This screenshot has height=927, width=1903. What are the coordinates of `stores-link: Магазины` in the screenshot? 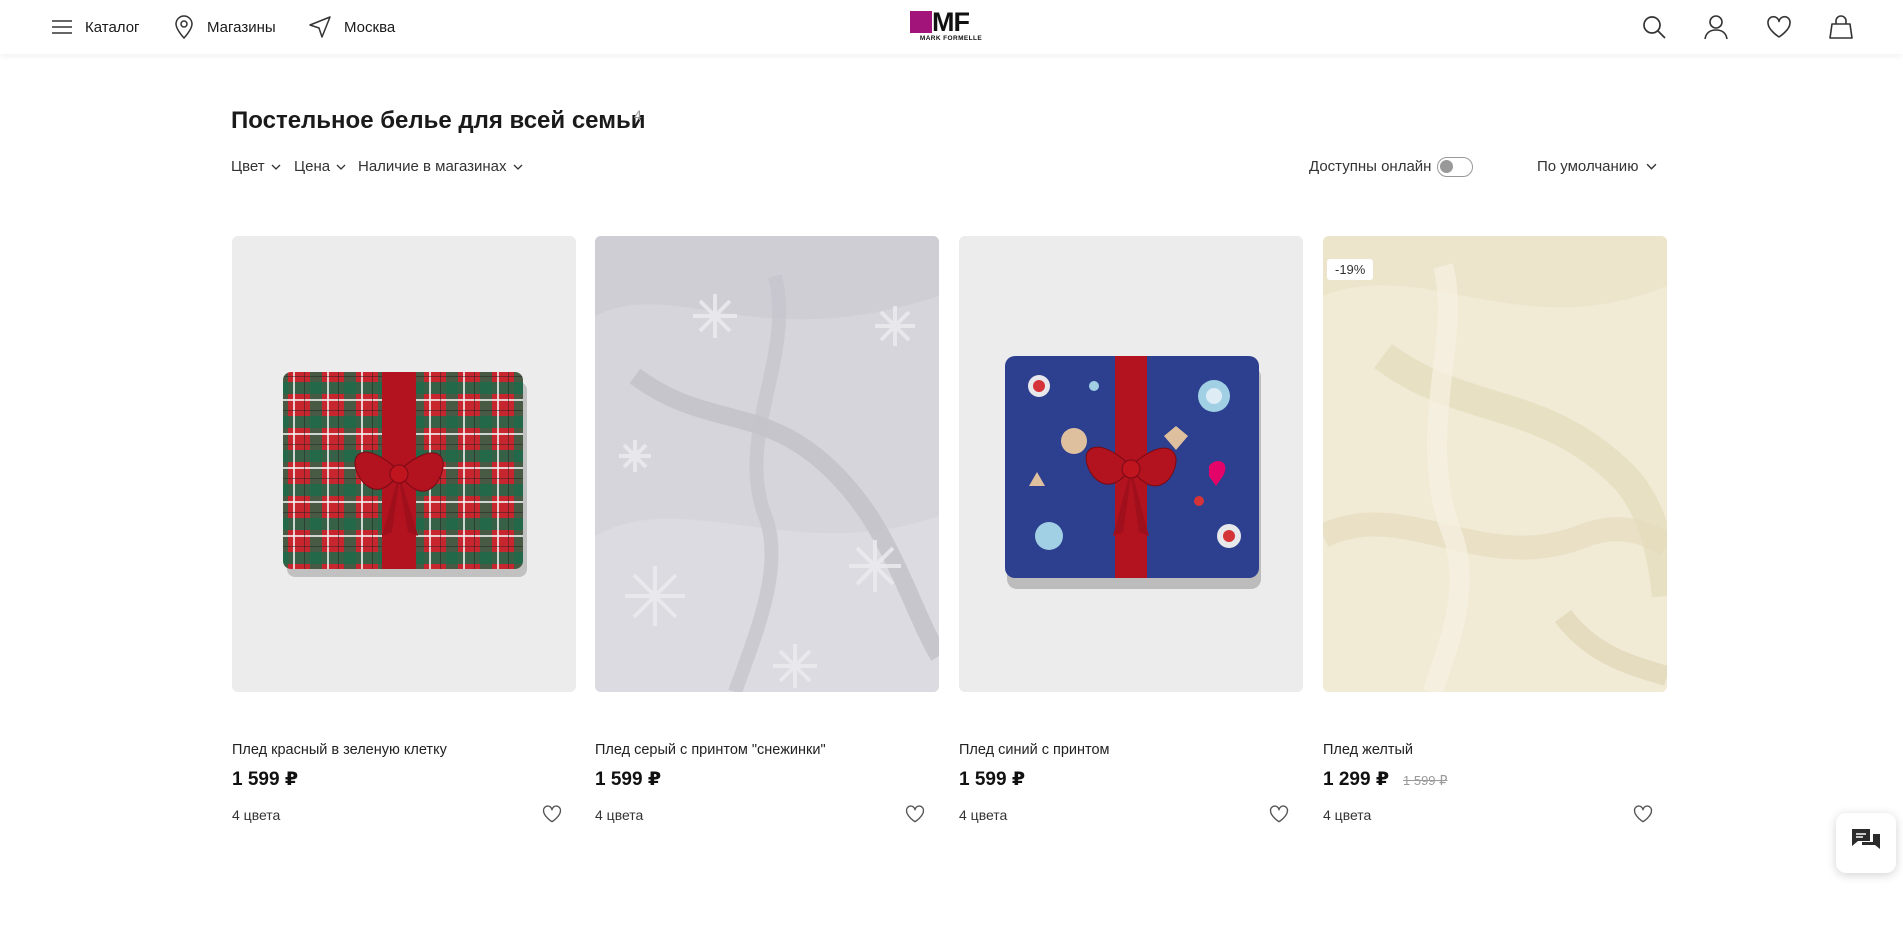 It's located at (224, 27).